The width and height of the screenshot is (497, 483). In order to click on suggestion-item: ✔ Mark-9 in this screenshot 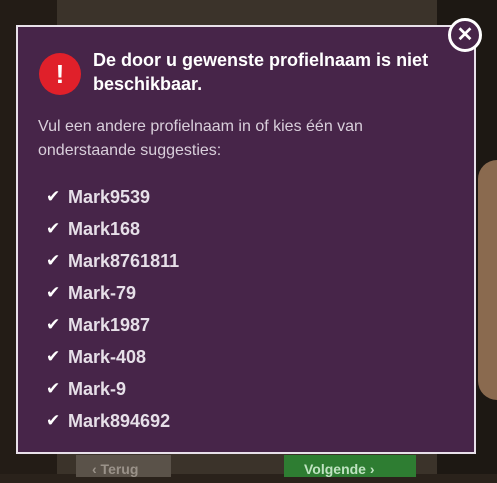, I will do `click(112, 389)`.